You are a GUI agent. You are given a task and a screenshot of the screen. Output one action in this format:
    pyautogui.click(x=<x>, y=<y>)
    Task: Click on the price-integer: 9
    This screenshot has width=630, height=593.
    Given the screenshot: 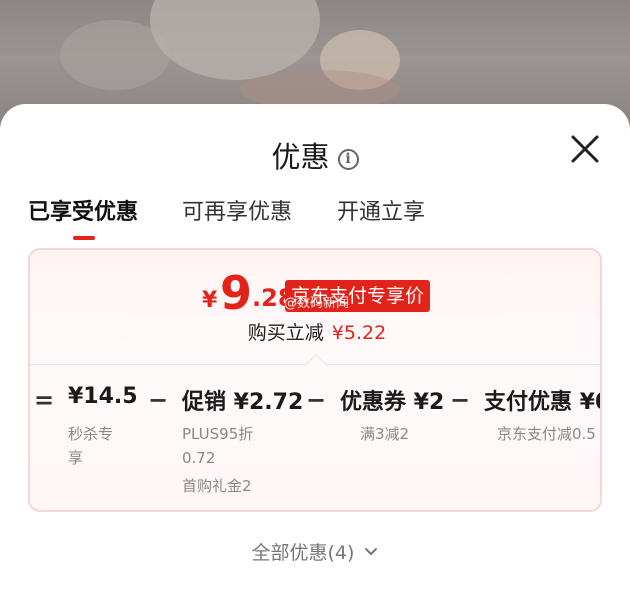 What is the action you would take?
    pyautogui.click(x=236, y=293)
    